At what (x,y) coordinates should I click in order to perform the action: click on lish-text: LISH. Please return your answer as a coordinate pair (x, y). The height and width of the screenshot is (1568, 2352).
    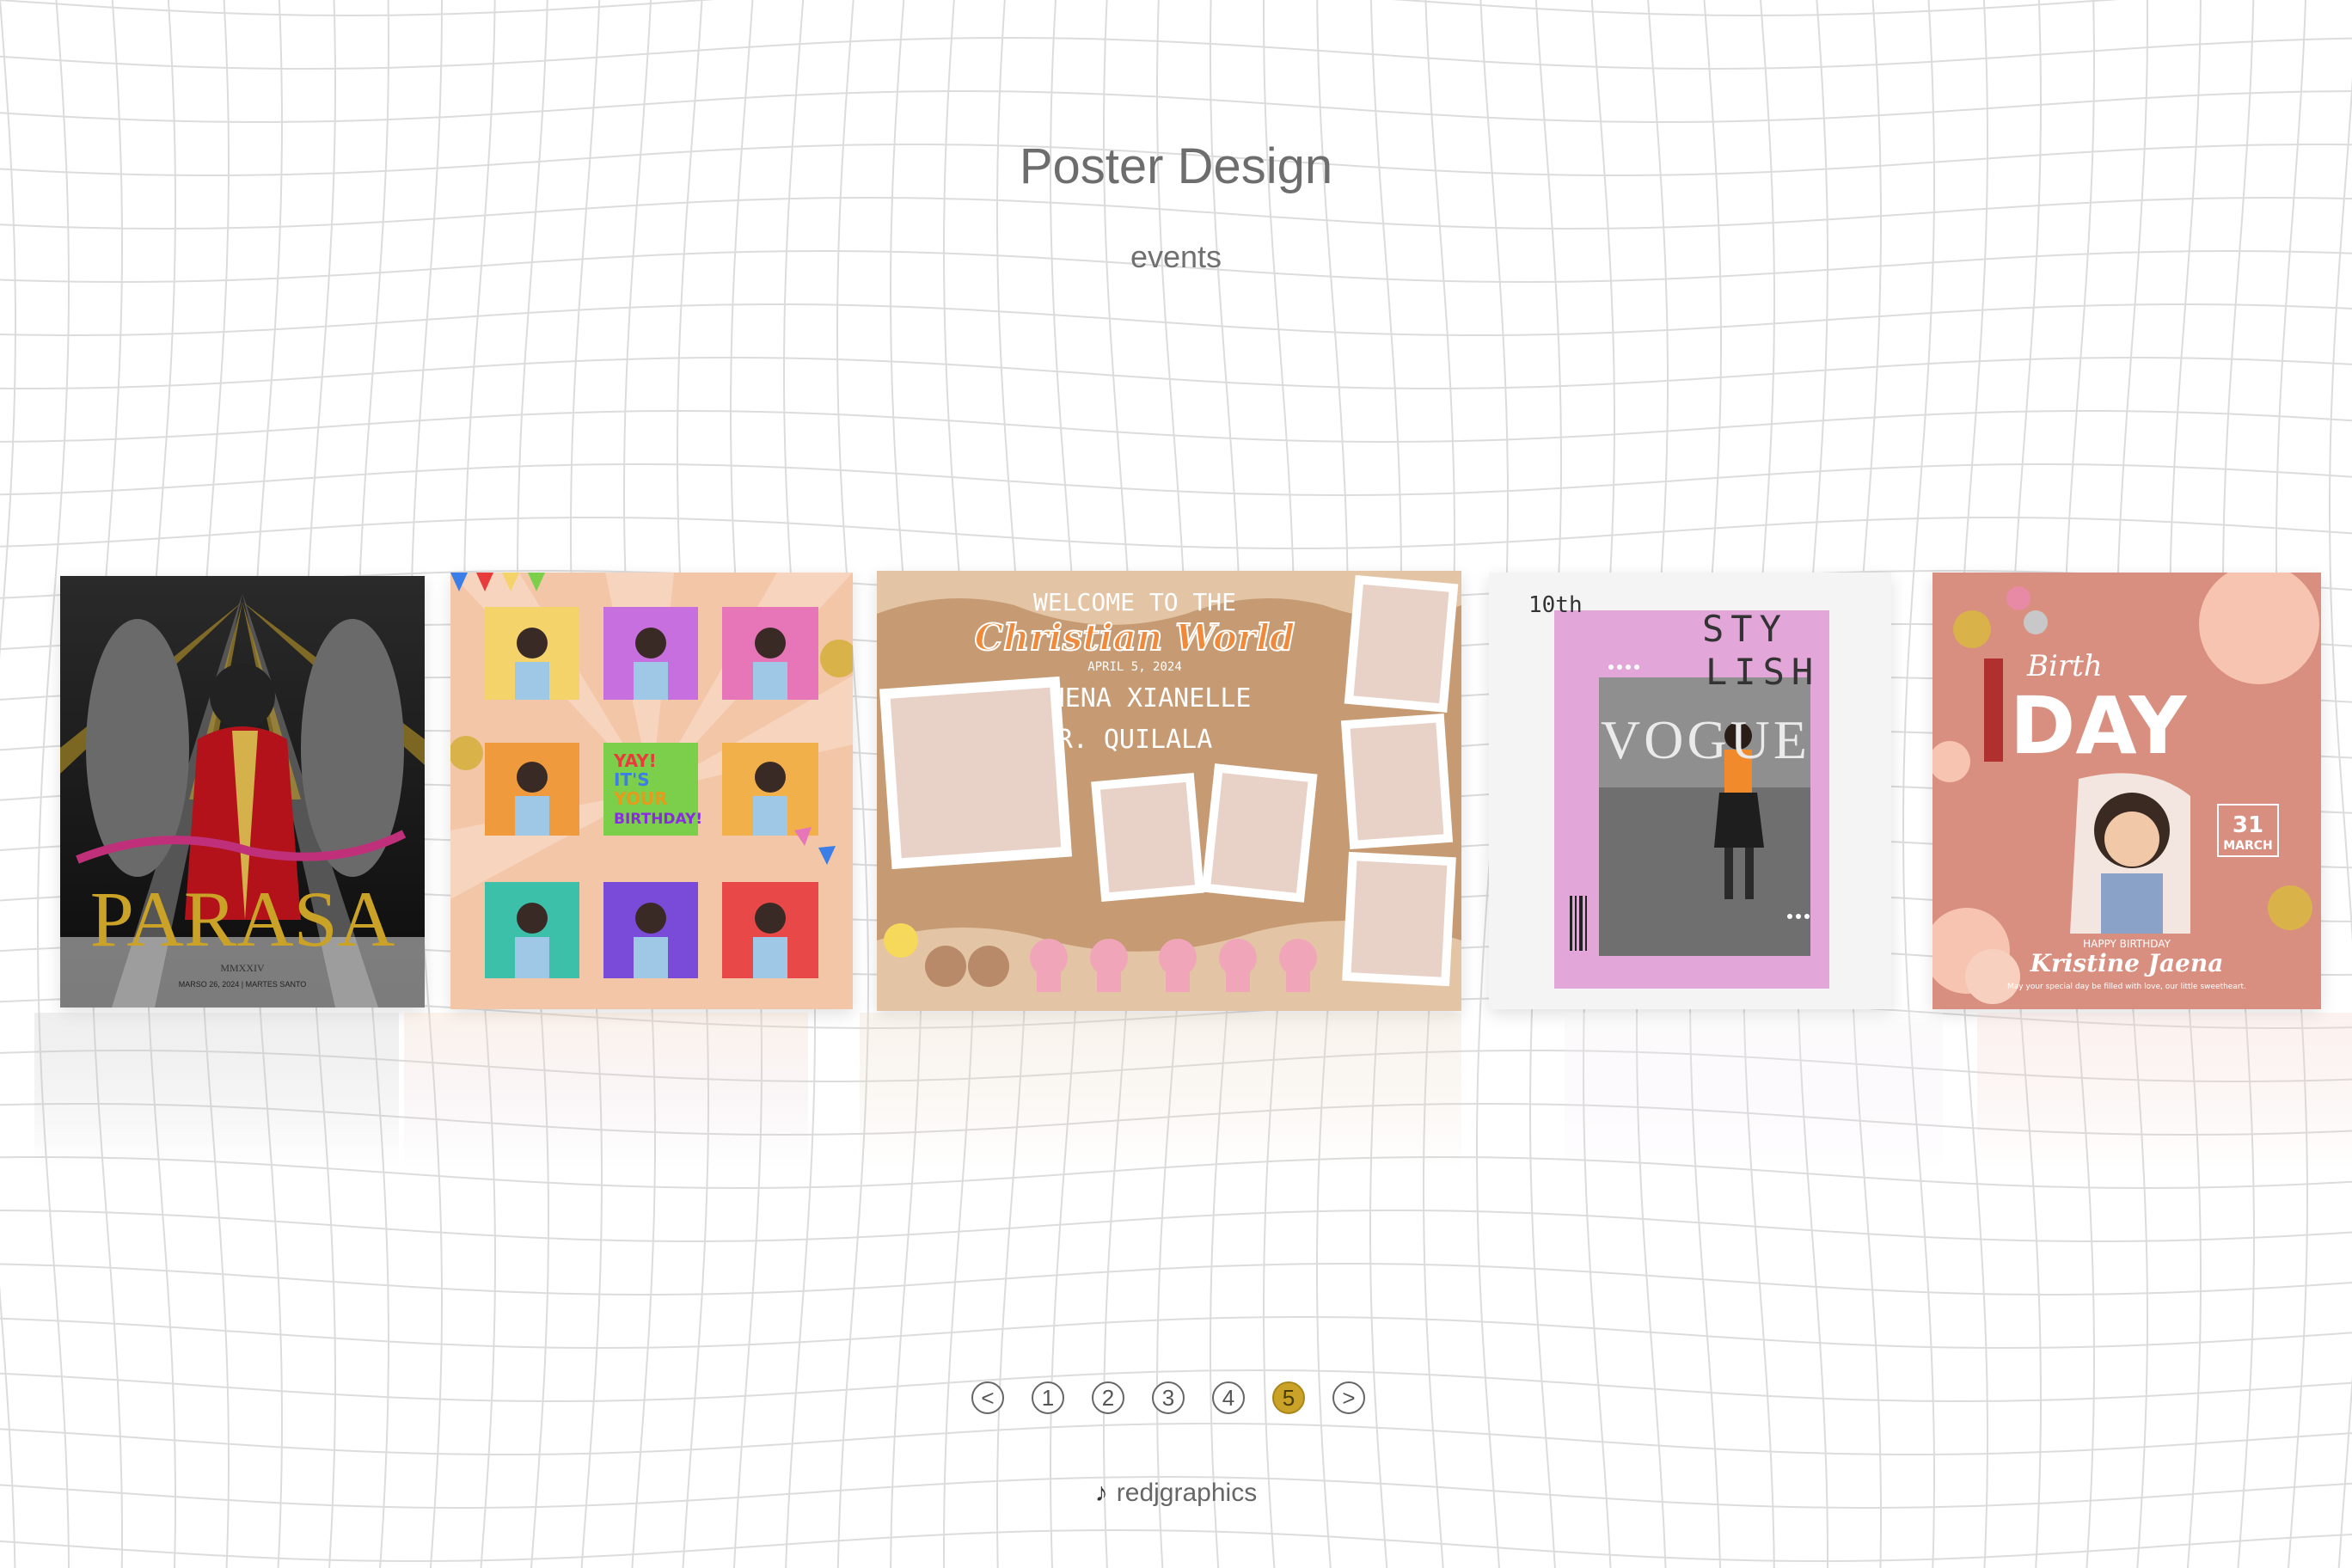
    Looking at the image, I should click on (1763, 672).